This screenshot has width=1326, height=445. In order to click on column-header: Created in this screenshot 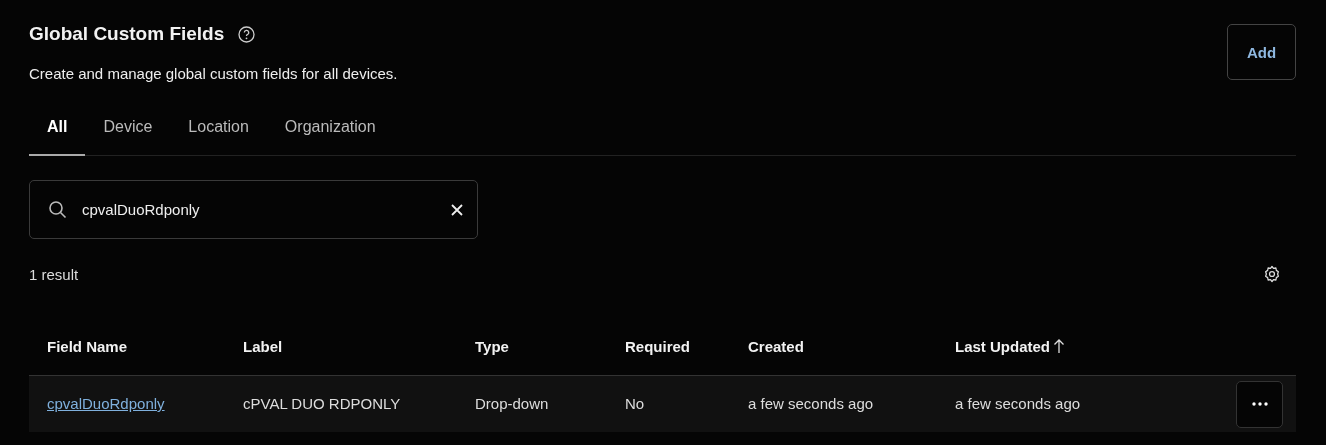, I will do `click(776, 346)`.